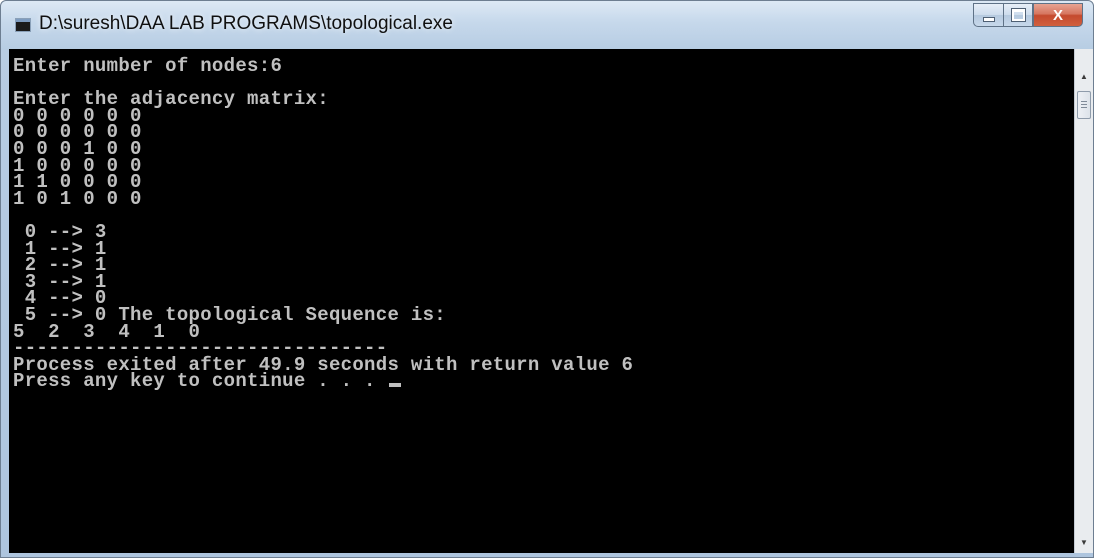  I want to click on vertical-scrollbar: ▲ ▼, so click(1083, 301).